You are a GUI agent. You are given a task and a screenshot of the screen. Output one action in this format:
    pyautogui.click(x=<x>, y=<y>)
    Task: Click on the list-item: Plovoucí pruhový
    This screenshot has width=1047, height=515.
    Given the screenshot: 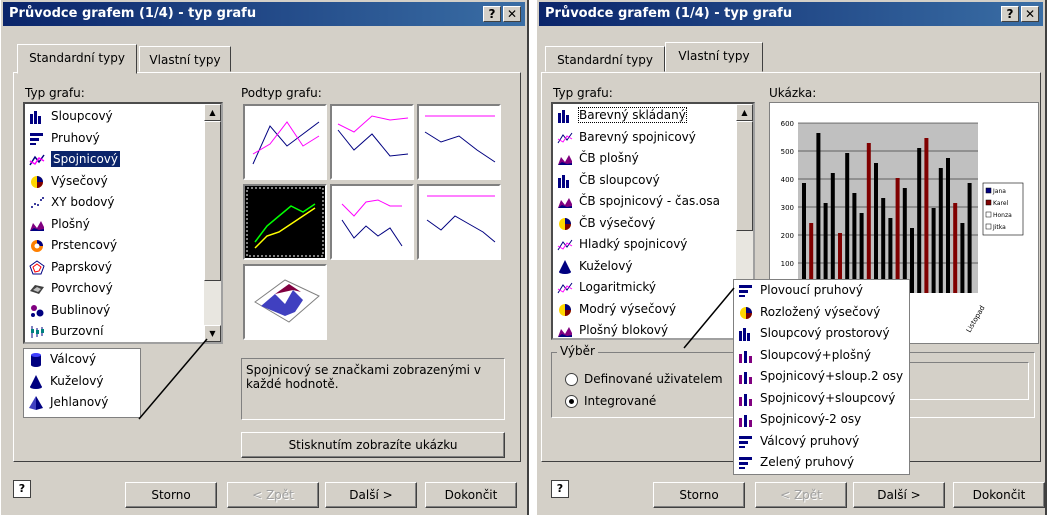 What is the action you would take?
    pyautogui.click(x=821, y=291)
    